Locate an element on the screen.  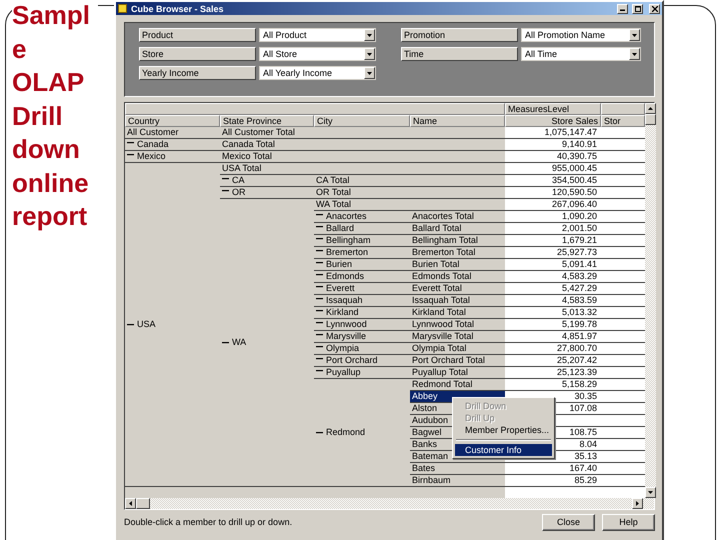
member-cell: Marysville is located at coordinates (362, 337).